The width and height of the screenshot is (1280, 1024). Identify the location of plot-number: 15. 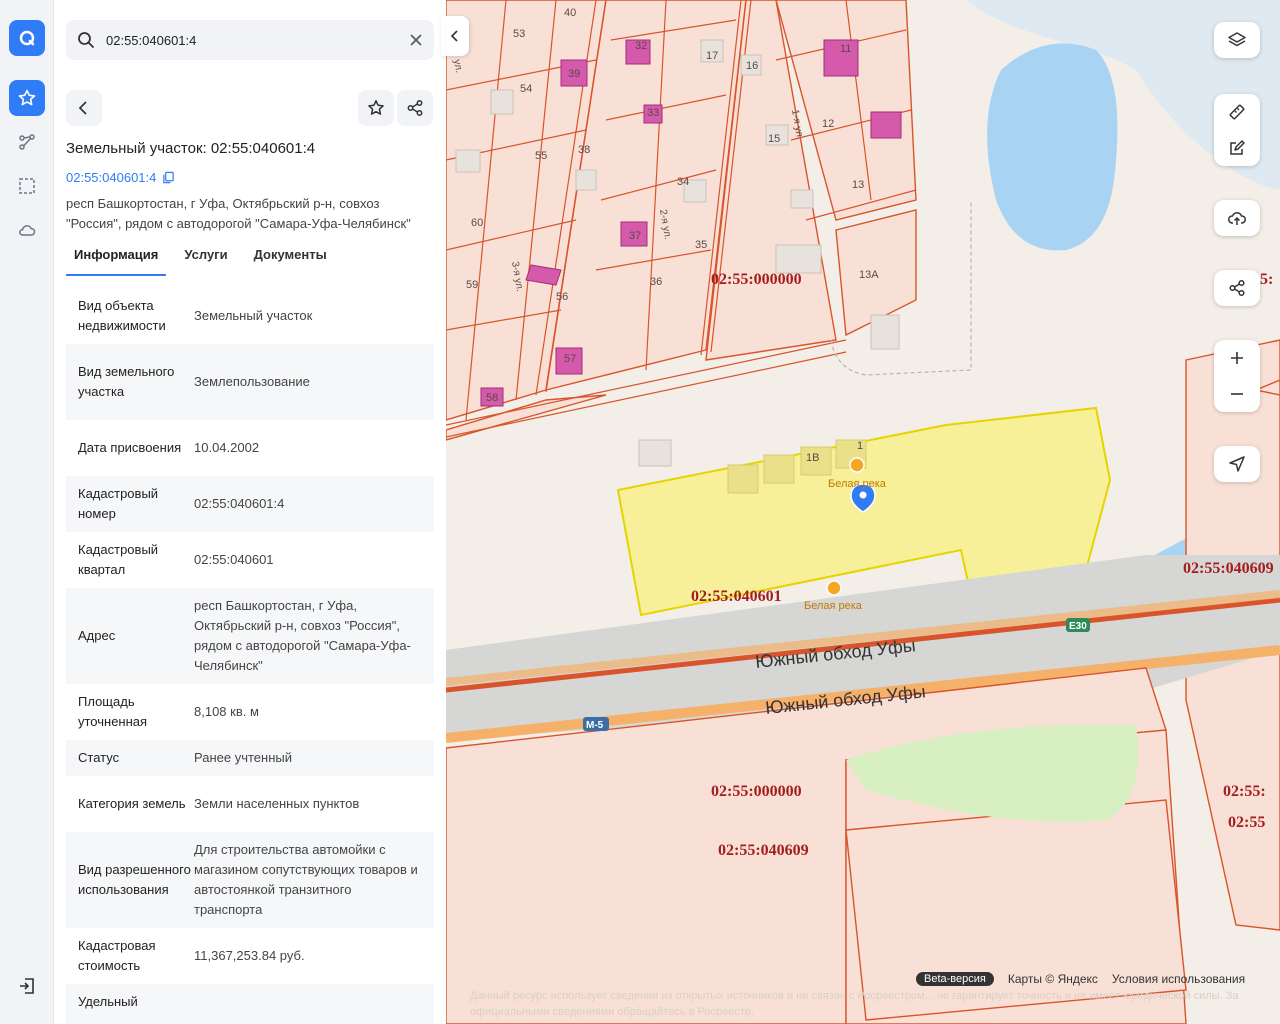
(774, 139).